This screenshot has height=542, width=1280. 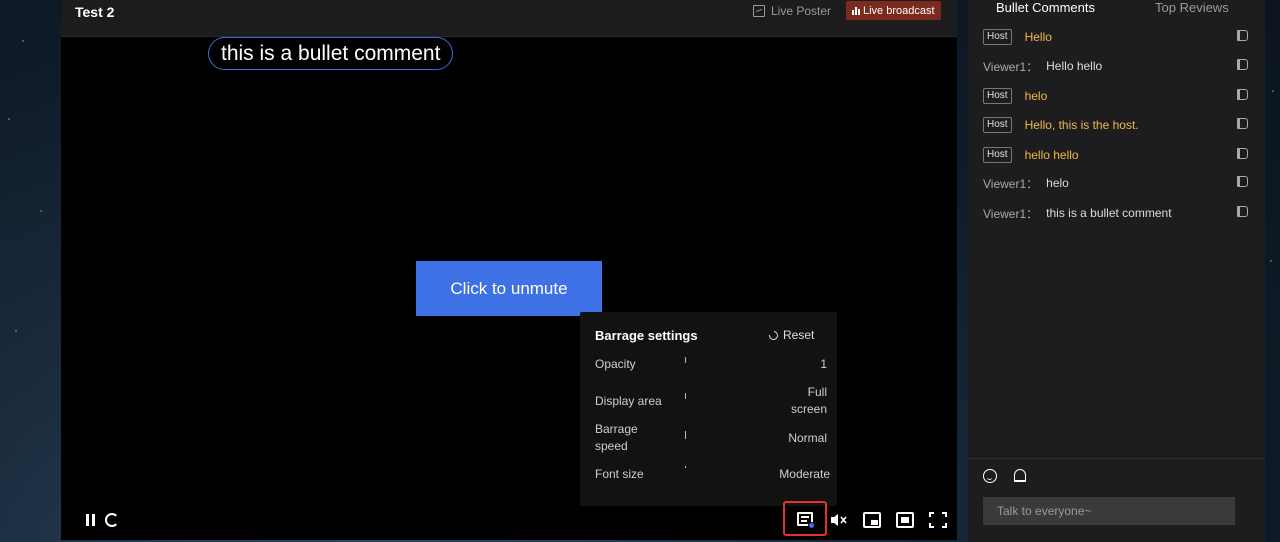 What do you see at coordinates (712, 476) in the screenshot?
I see `font-size-setting: Font size Moderate` at bounding box center [712, 476].